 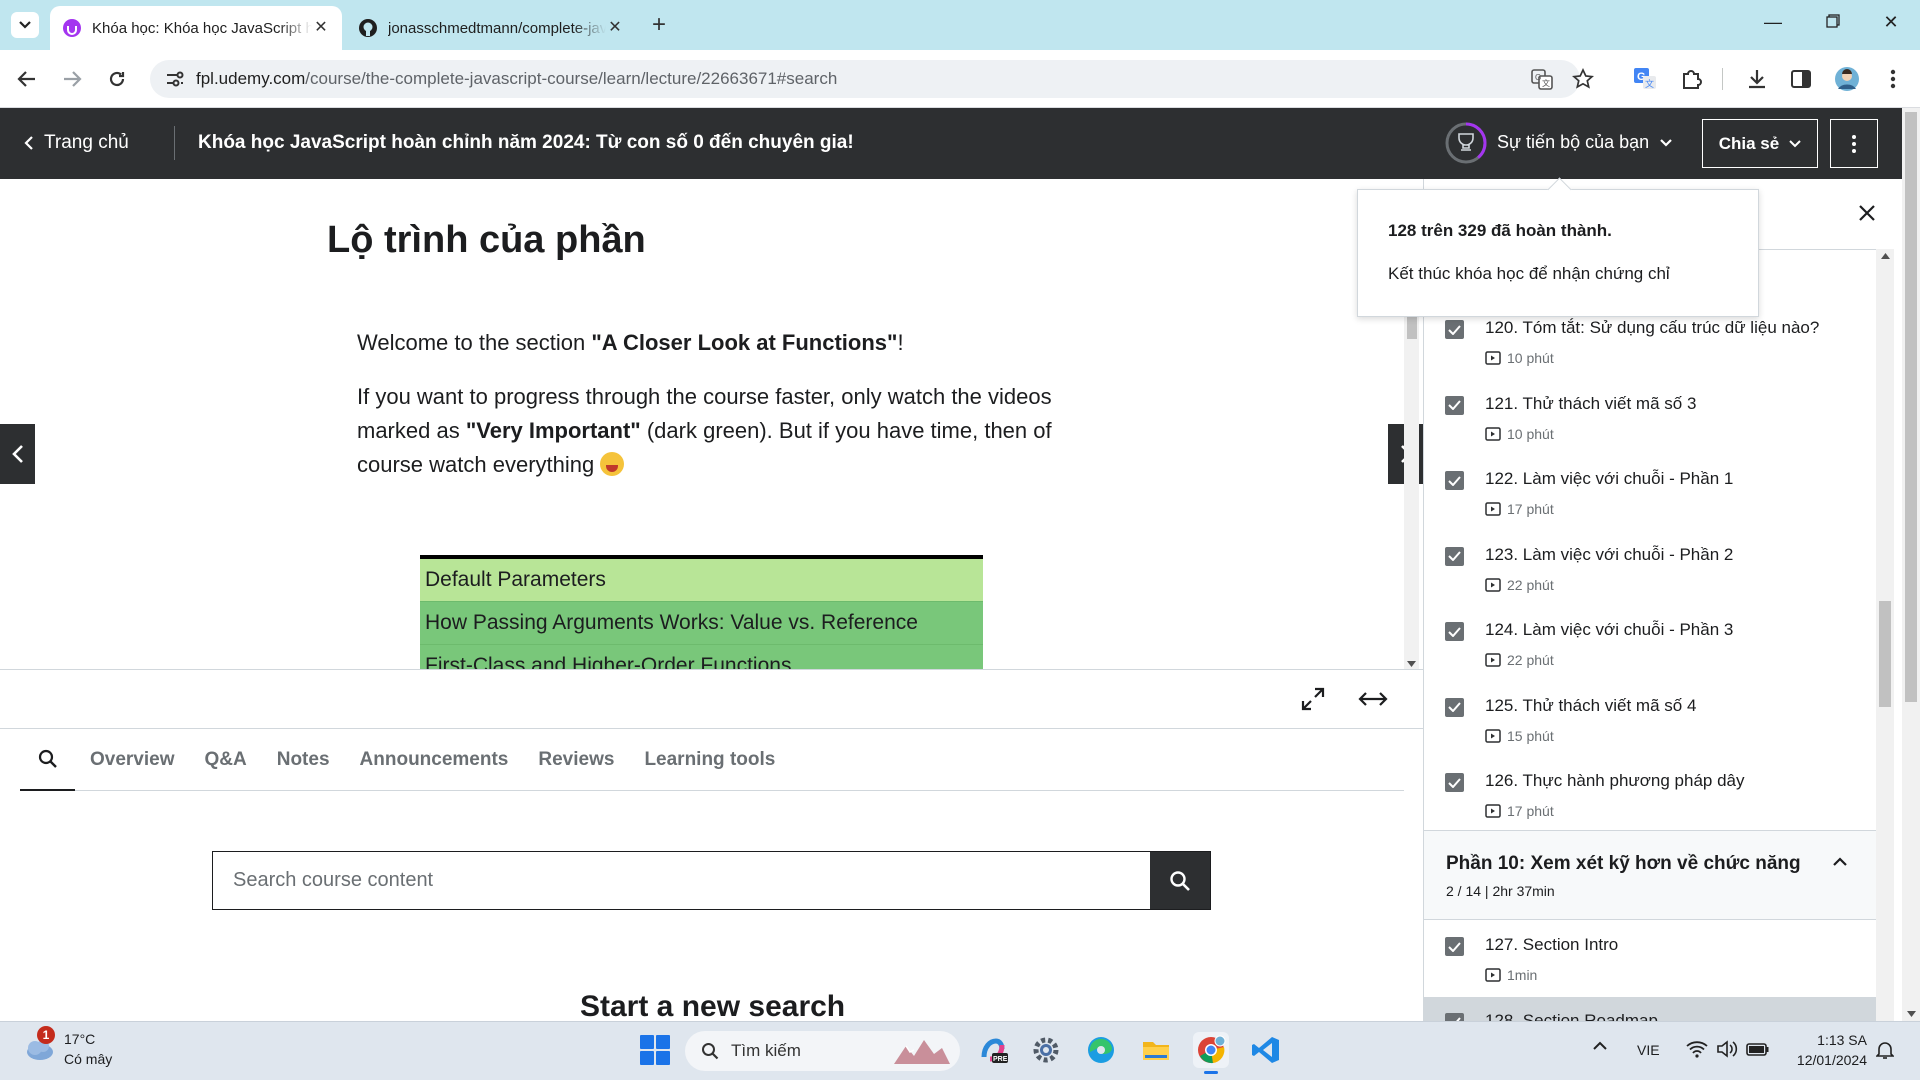 I want to click on progress-dropdown: Sự tiến bộ của bạn, so click(x=1585, y=142).